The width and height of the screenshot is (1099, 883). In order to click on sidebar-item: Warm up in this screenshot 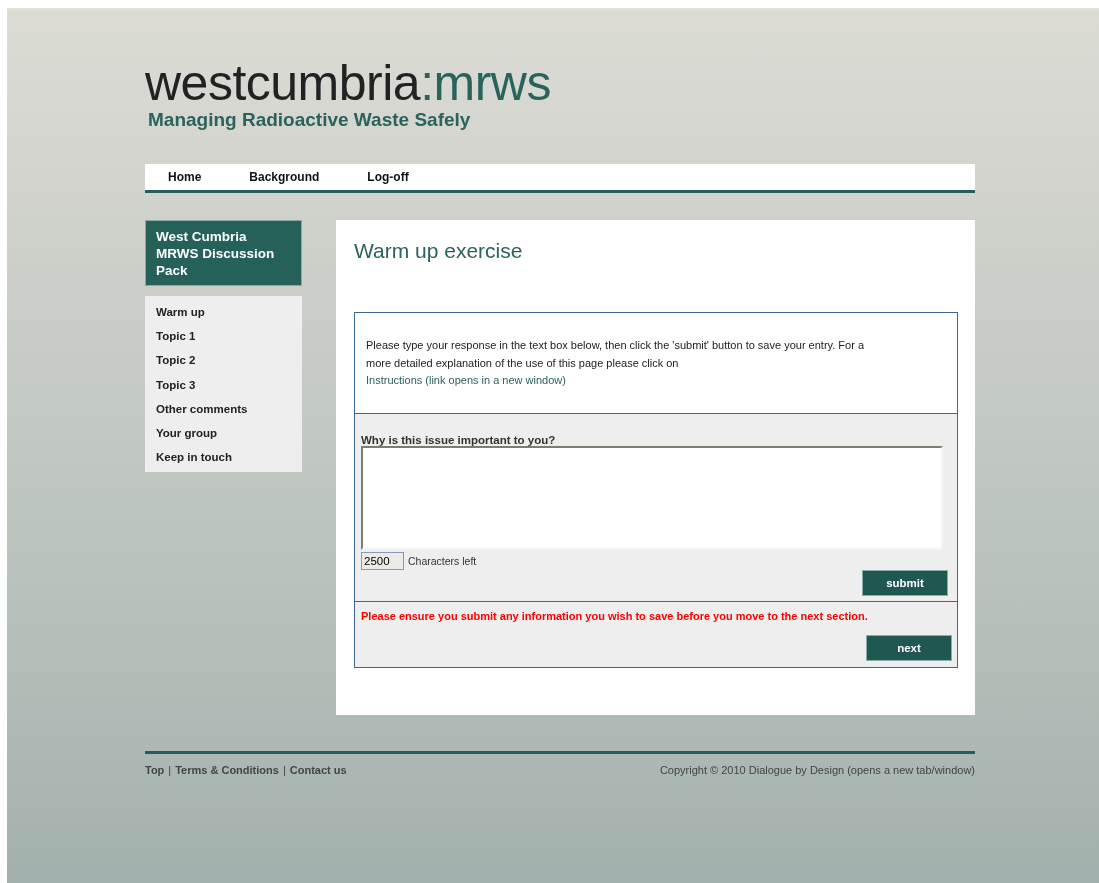, I will do `click(180, 312)`.